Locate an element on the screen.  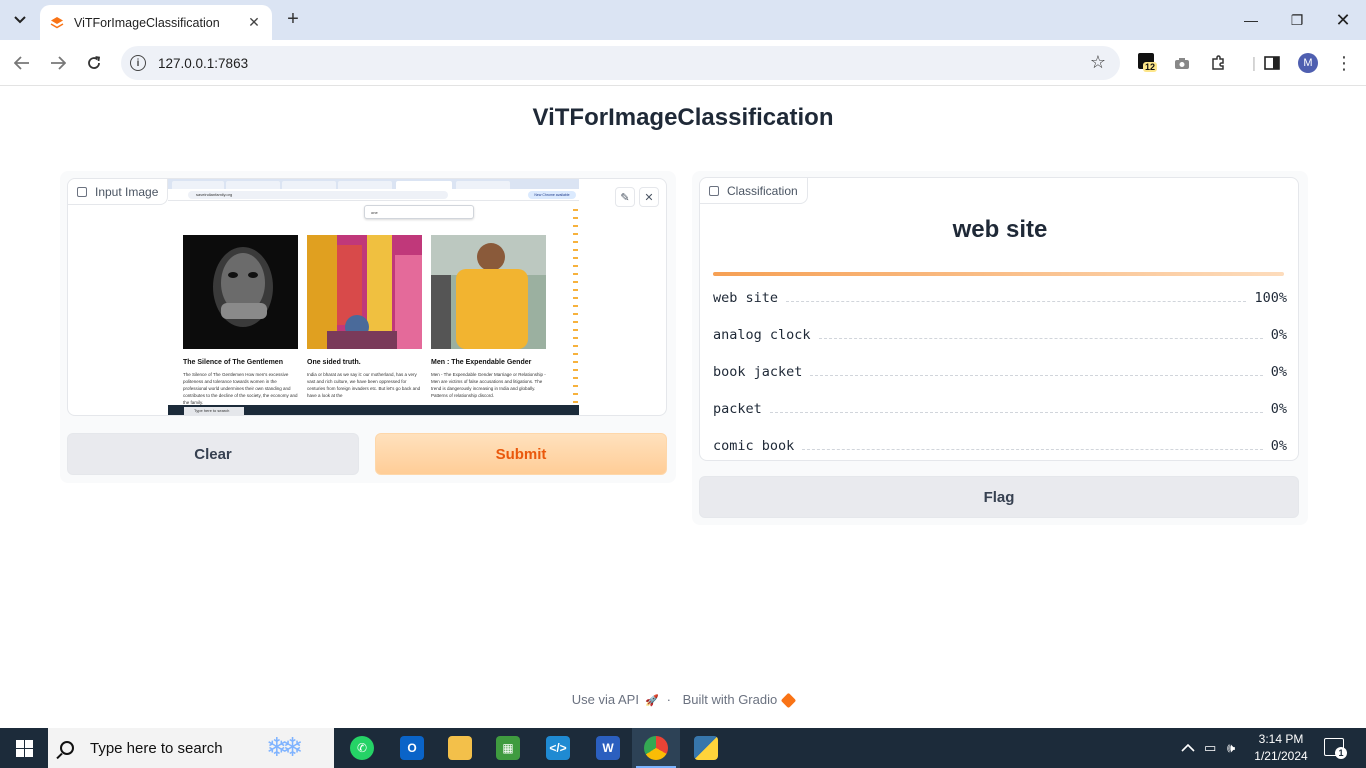
classification-label: Classification is located at coordinates (754, 191).